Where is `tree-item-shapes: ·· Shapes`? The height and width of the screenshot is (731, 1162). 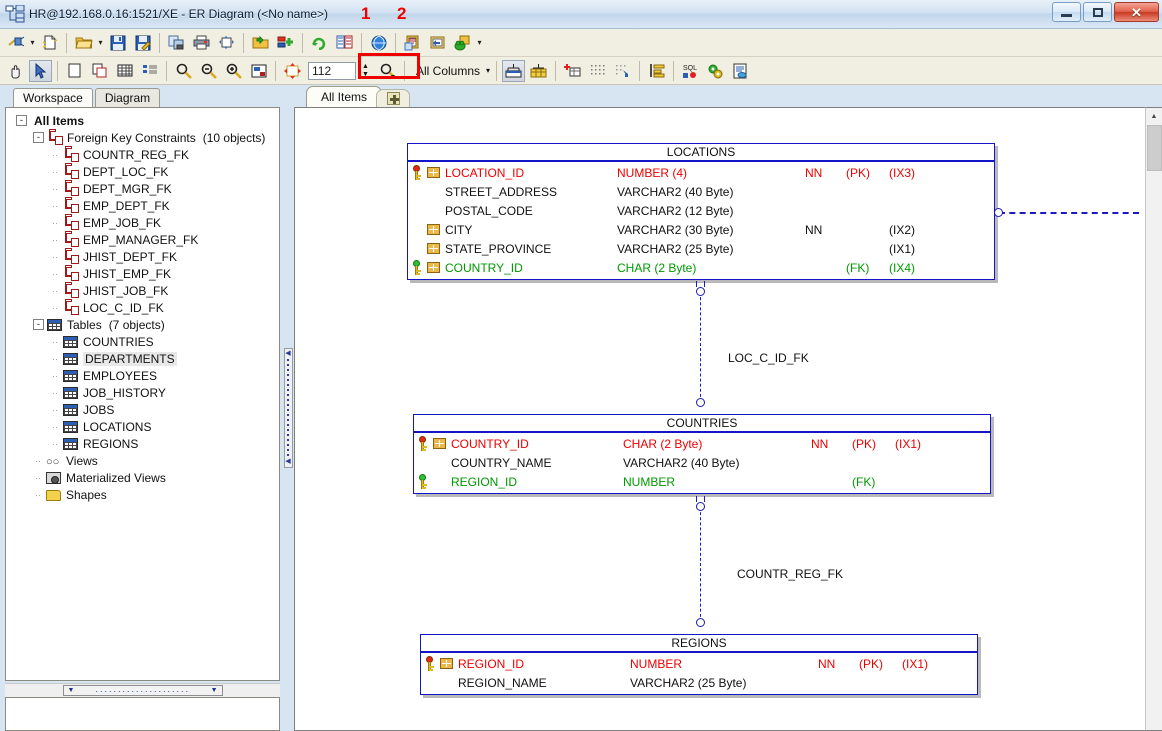
tree-item-shapes: ·· Shapes is located at coordinates (145, 494).